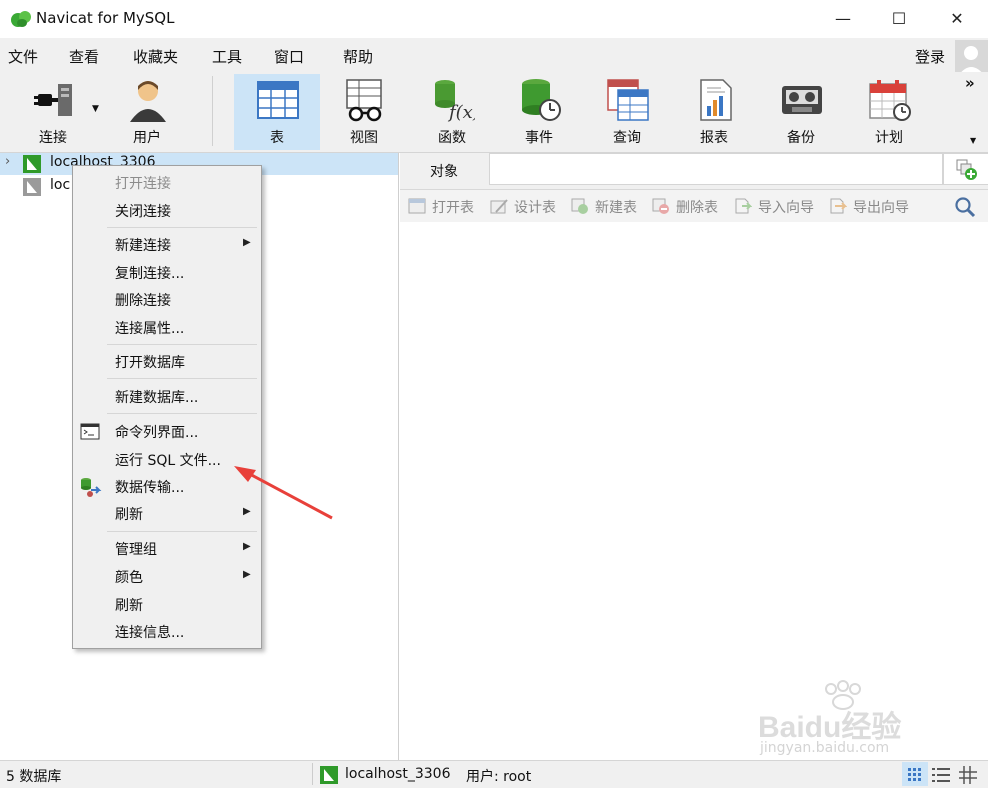  I want to click on design-table-icon, so click(499, 206).